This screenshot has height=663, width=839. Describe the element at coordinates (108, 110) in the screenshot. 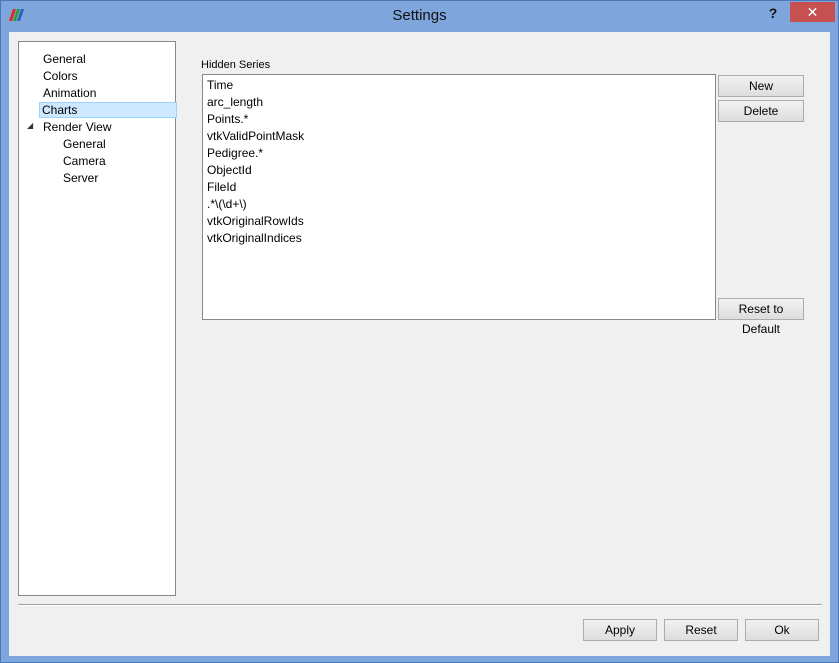

I see `tree-item-charts: Charts` at that location.